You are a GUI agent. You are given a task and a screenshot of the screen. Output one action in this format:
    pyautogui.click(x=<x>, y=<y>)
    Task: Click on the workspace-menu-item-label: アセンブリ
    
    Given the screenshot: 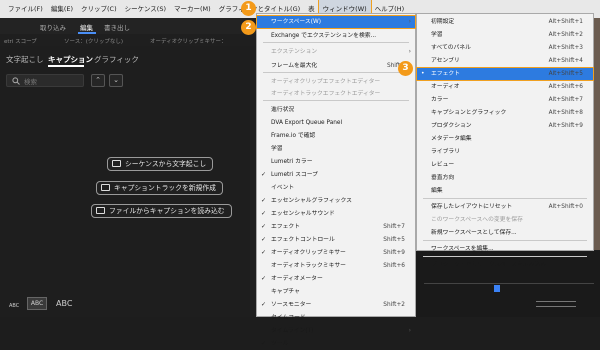 What is the action you would take?
    pyautogui.click(x=445, y=61)
    